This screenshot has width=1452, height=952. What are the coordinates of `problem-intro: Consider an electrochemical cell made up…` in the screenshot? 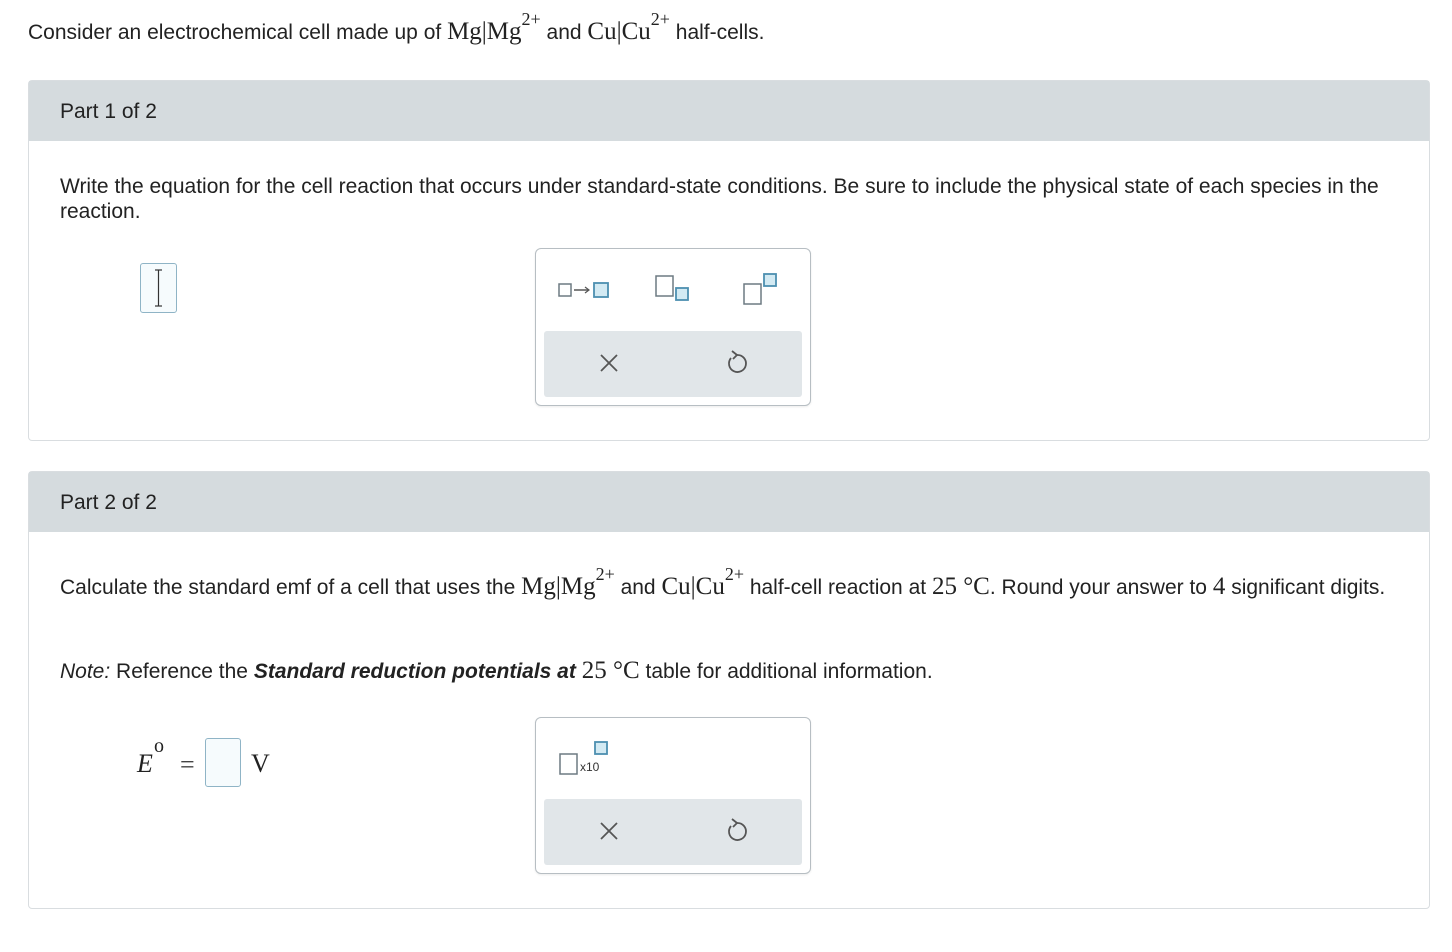 It's located at (396, 30).